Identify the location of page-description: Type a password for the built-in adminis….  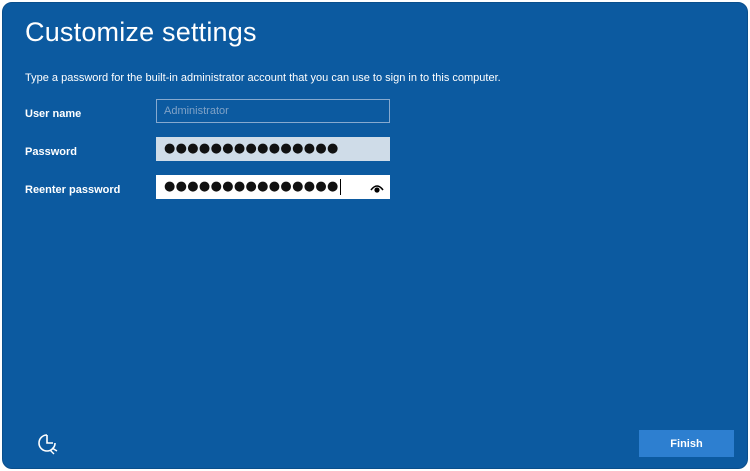
(263, 78).